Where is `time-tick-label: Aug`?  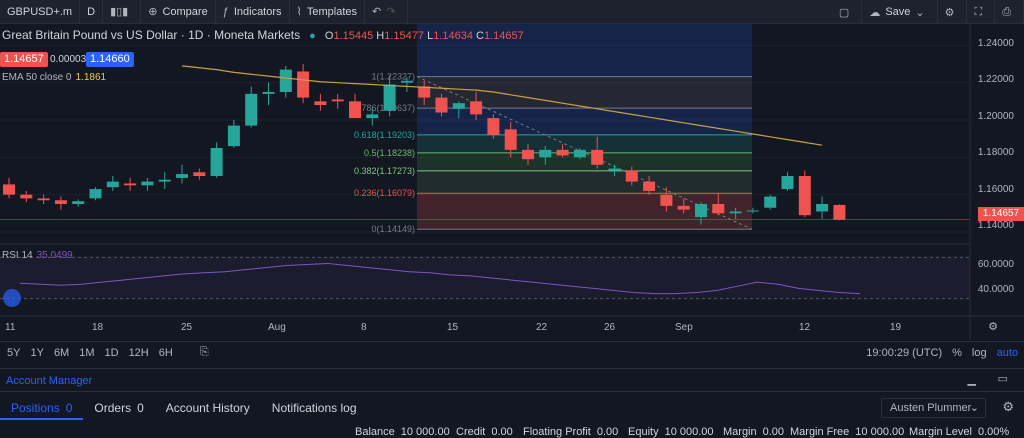 time-tick-label: Aug is located at coordinates (277, 327).